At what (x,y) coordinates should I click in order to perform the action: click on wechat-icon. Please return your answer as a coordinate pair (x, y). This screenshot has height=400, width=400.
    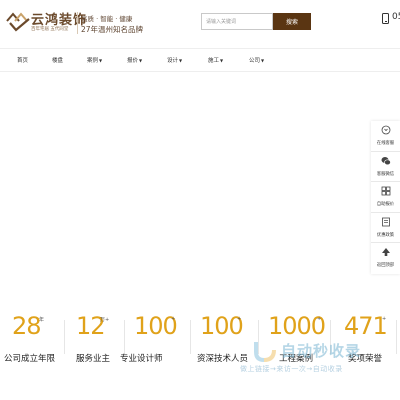
    Looking at the image, I should click on (386, 160).